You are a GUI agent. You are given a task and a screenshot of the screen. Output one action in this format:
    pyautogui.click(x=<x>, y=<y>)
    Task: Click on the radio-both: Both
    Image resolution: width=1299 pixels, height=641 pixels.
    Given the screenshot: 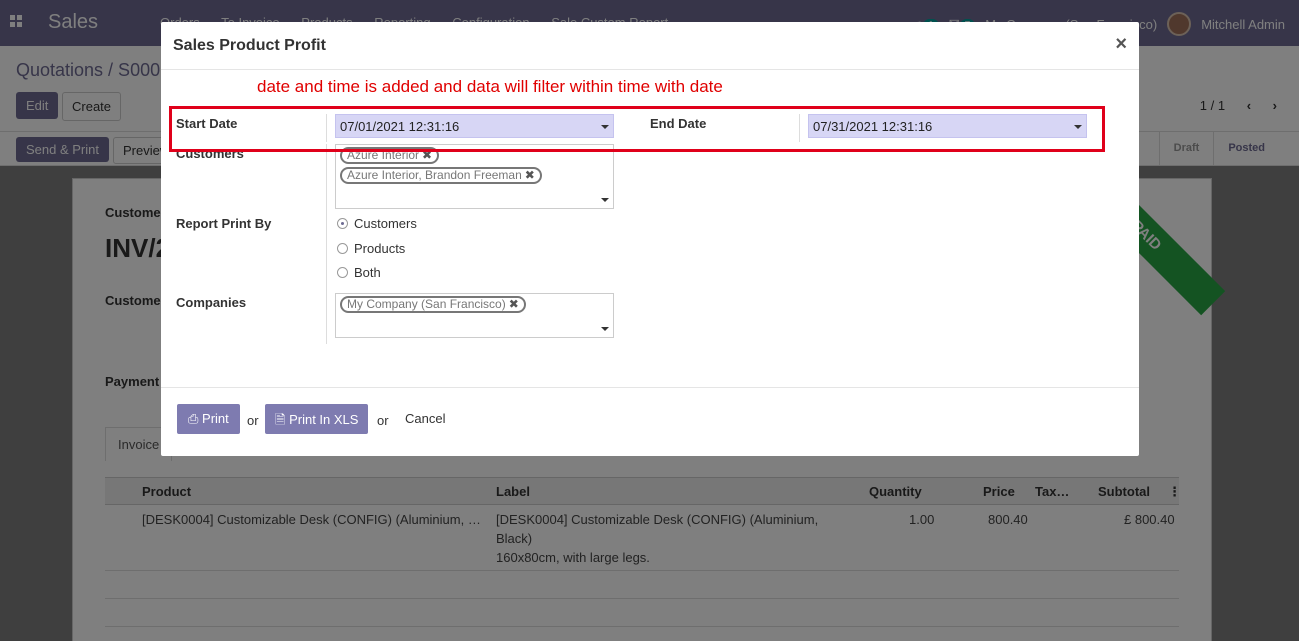 What is the action you would take?
    pyautogui.click(x=359, y=272)
    